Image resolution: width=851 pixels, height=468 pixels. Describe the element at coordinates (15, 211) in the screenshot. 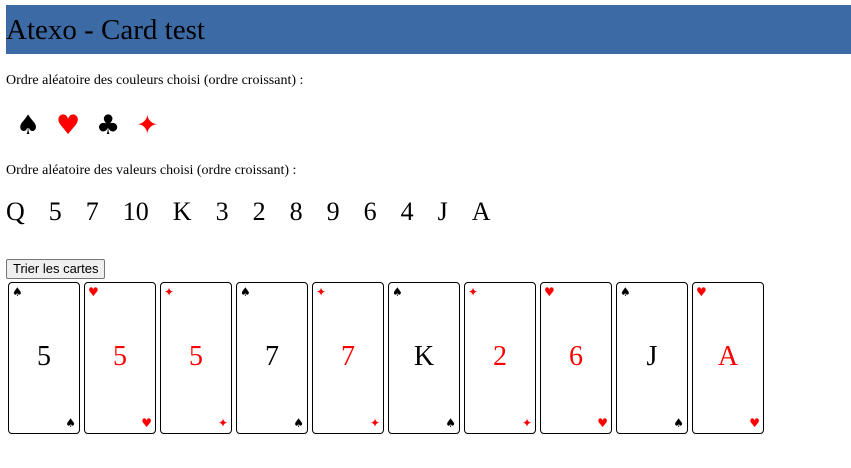

I see `value-order-item: Q` at that location.